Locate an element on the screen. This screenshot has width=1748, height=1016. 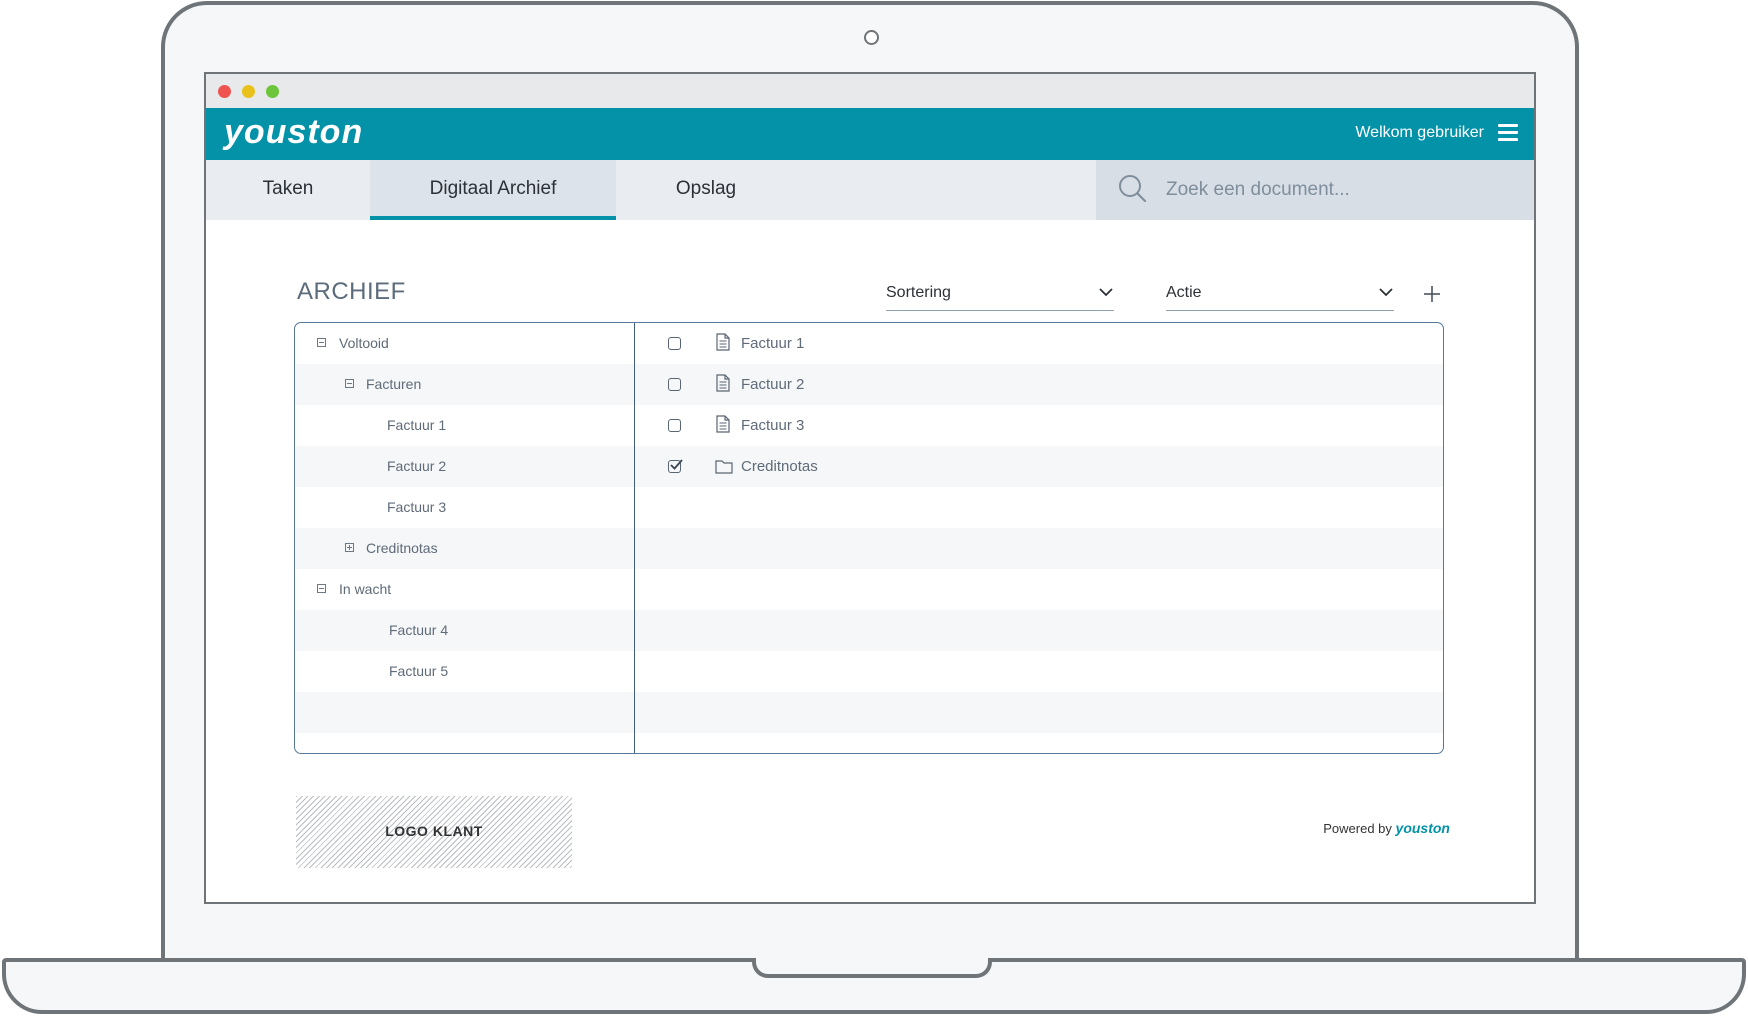
file-name: Factuur 3 is located at coordinates (772, 425).